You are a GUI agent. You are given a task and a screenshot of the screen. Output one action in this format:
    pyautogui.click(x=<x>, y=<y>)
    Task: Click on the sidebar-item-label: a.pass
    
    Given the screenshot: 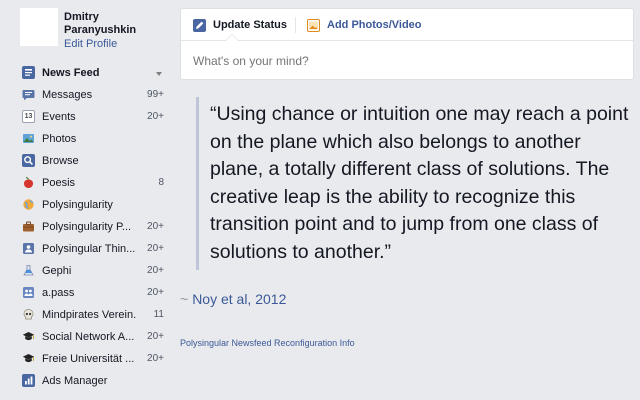 What is the action you would take?
    pyautogui.click(x=58, y=293)
    